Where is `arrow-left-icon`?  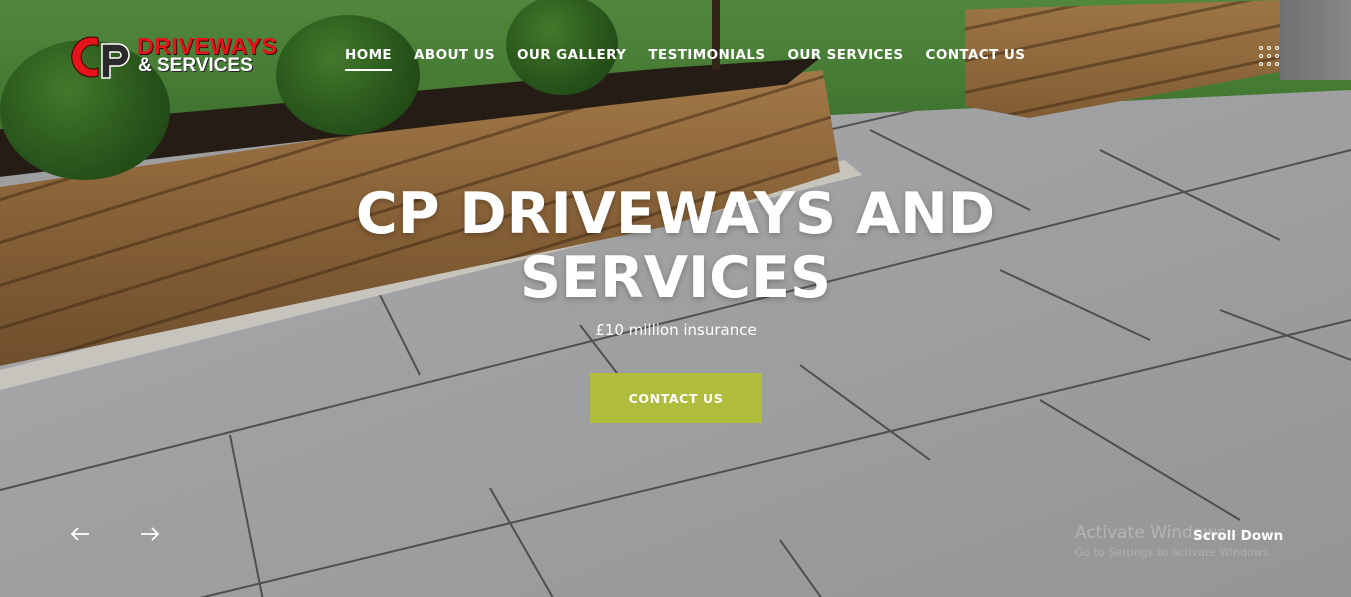
arrow-left-icon is located at coordinates (80, 534).